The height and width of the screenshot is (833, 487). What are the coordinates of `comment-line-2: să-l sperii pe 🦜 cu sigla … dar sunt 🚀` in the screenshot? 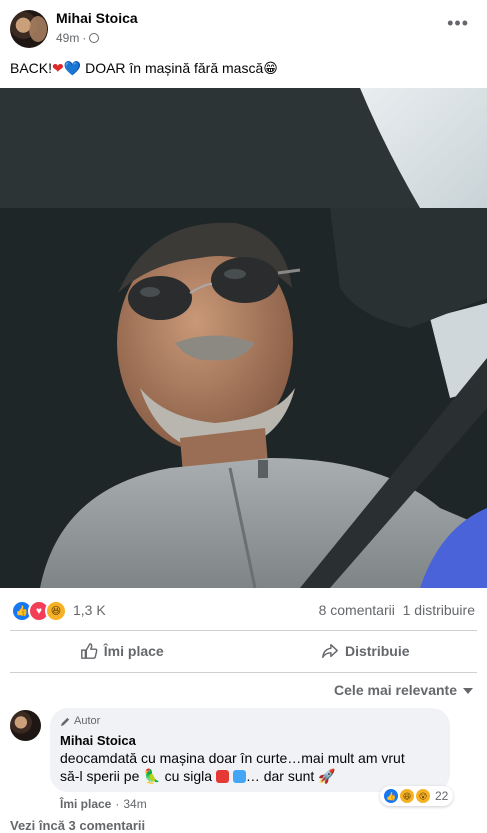 It's located at (252, 776).